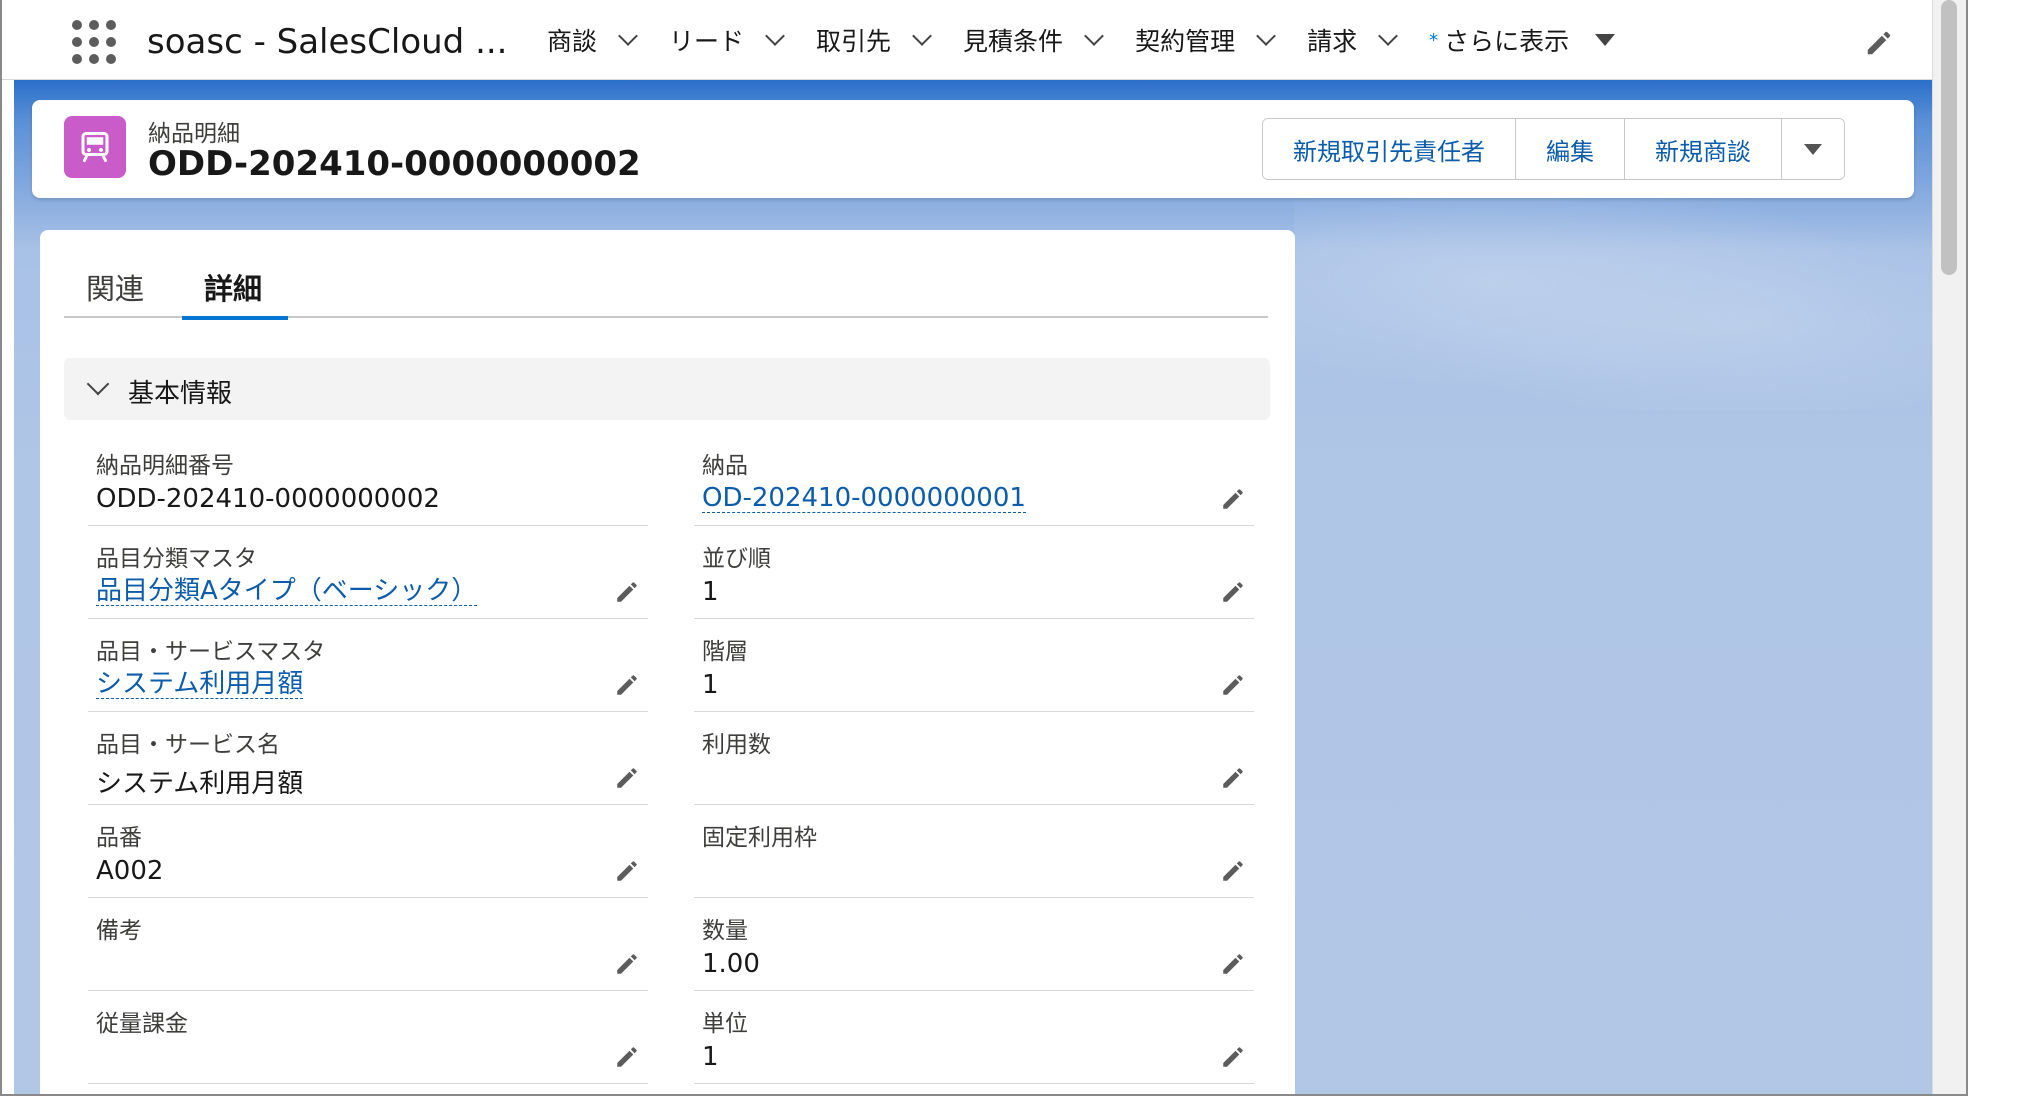  Describe the element at coordinates (974, 483) in the screenshot. I see `field-delivery: 納品 OD-202410-0000000001` at that location.